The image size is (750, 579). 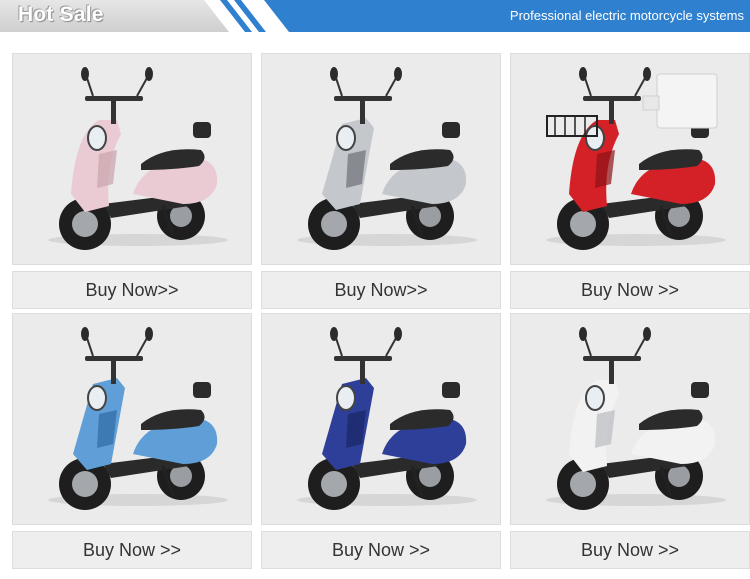 What do you see at coordinates (381, 290) in the screenshot?
I see `buy-now-button-2: Buy Now>>` at bounding box center [381, 290].